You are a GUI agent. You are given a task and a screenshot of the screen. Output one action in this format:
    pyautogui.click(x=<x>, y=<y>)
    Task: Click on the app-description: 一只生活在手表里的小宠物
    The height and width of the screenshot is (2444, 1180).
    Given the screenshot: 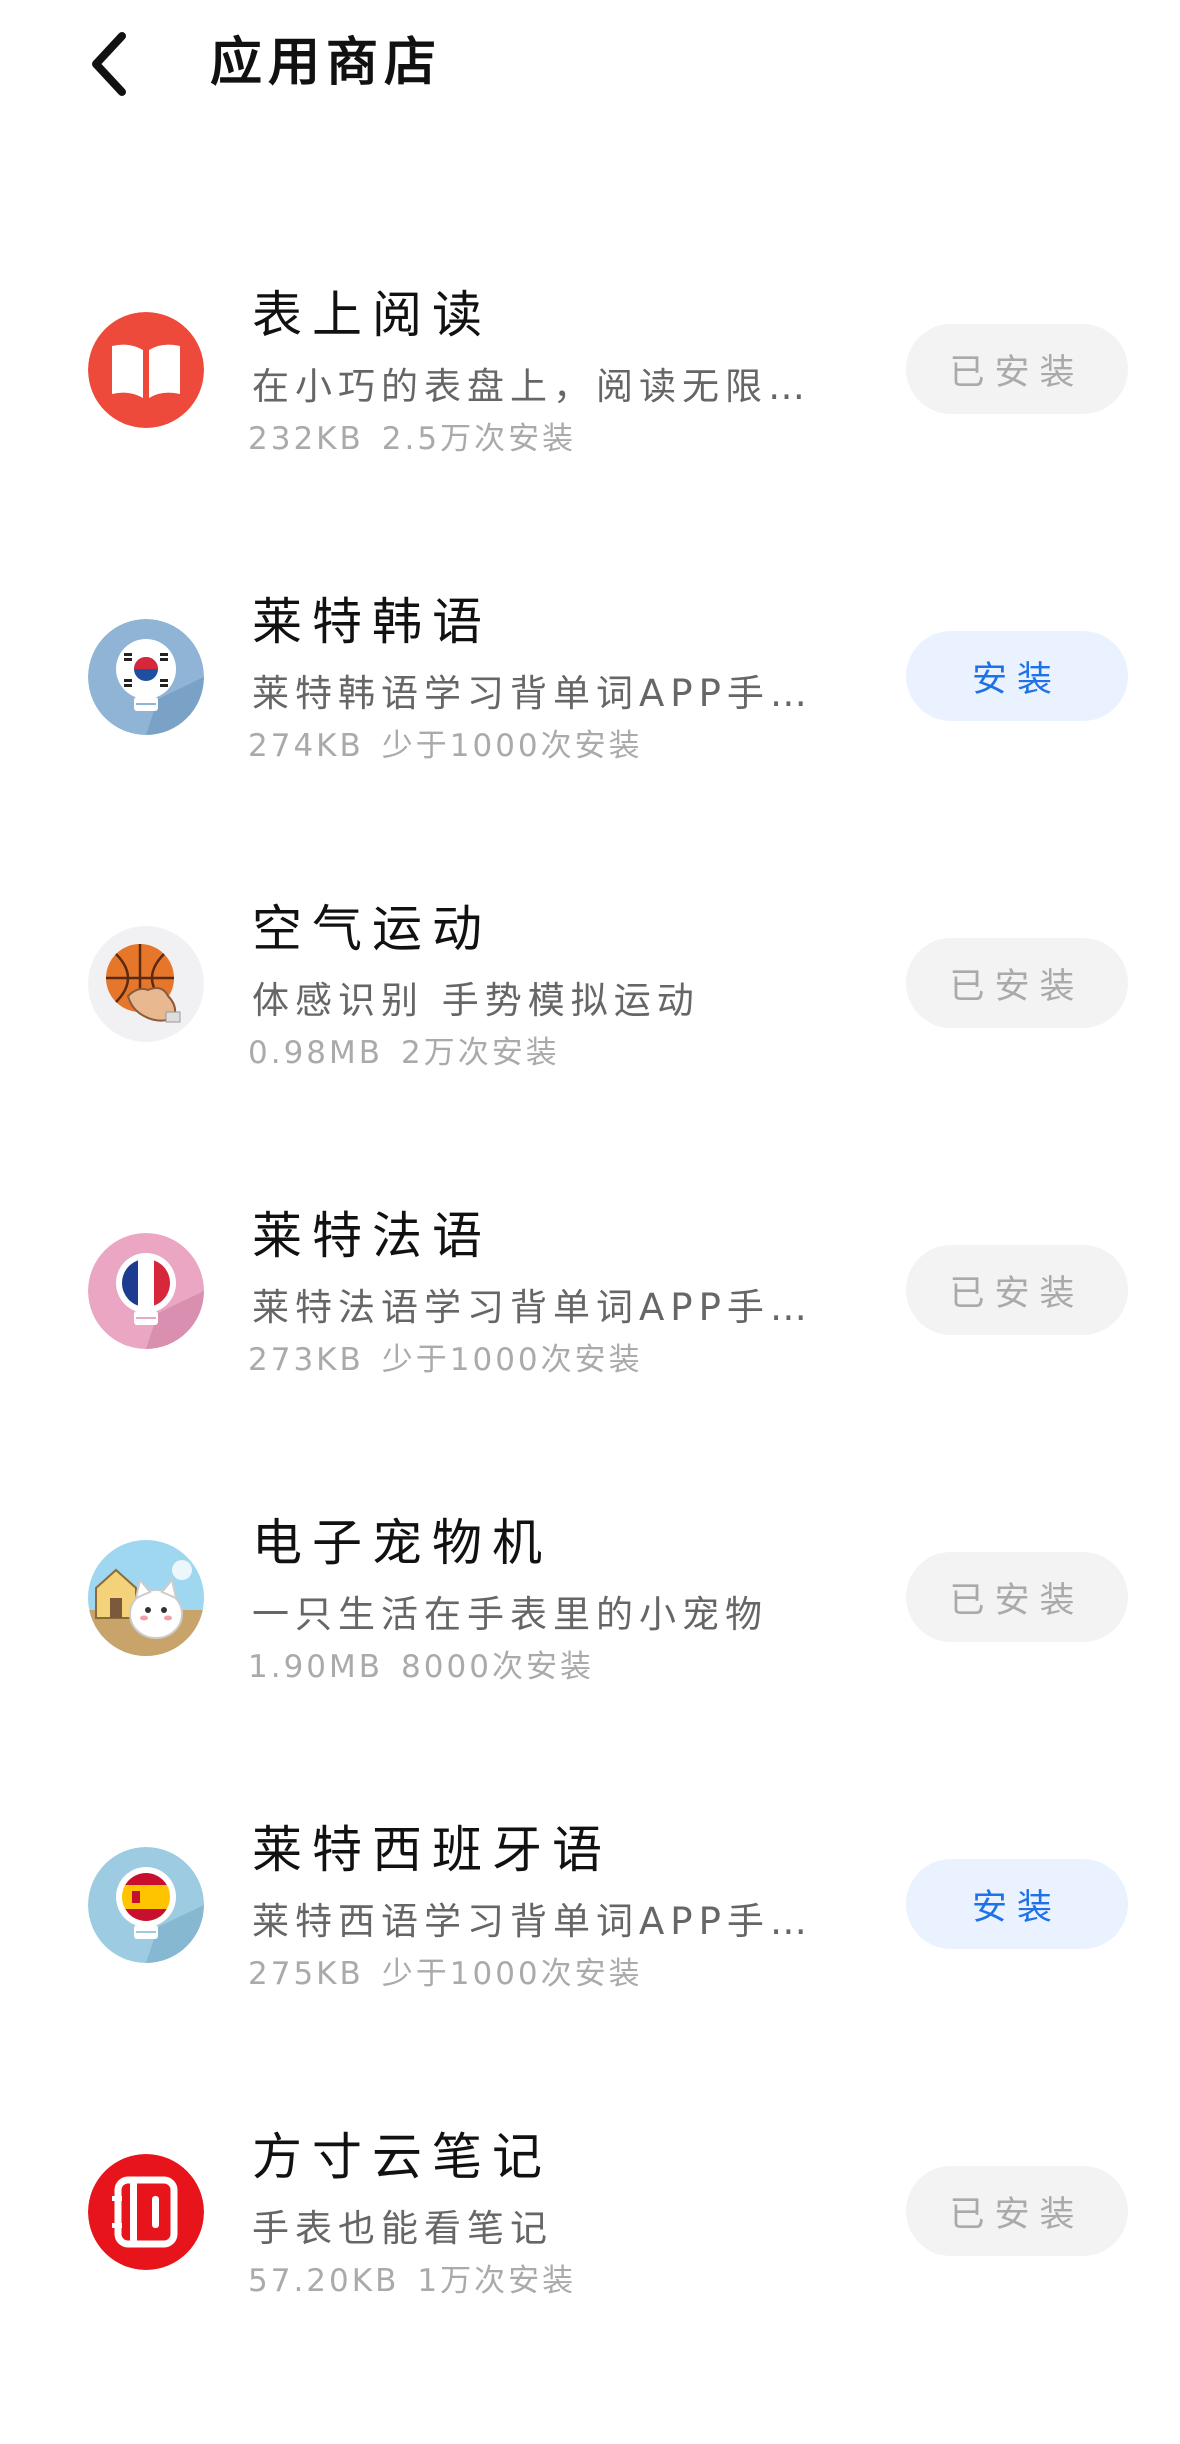 What is the action you would take?
    pyautogui.click(x=510, y=1614)
    